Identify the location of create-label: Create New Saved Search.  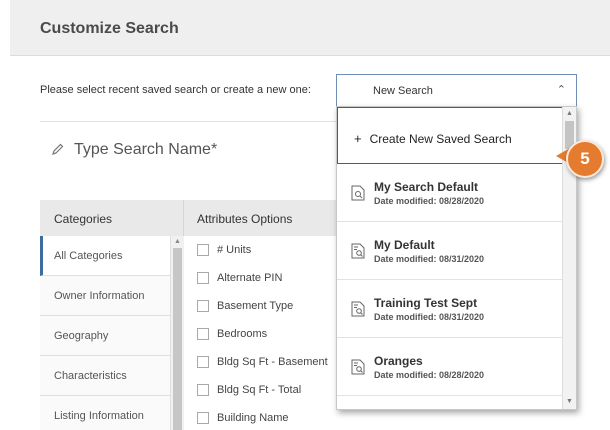
(440, 139).